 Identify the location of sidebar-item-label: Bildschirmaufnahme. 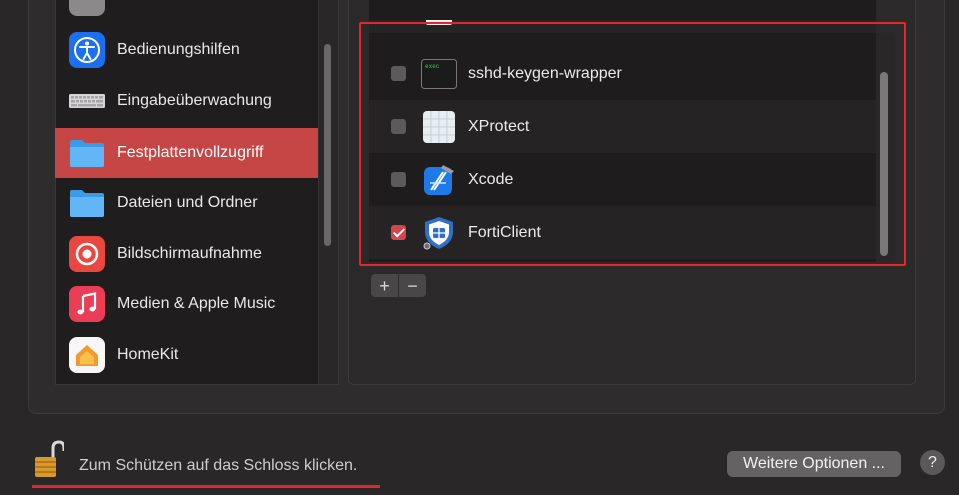
(189, 253).